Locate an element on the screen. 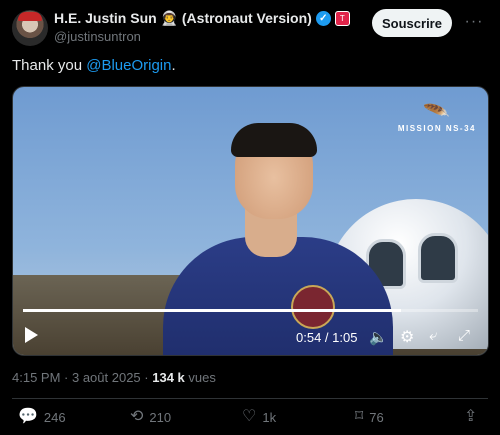 Image resolution: width=500 pixels, height=435 pixels. repost-button: ⟲ 210 is located at coordinates (150, 417).